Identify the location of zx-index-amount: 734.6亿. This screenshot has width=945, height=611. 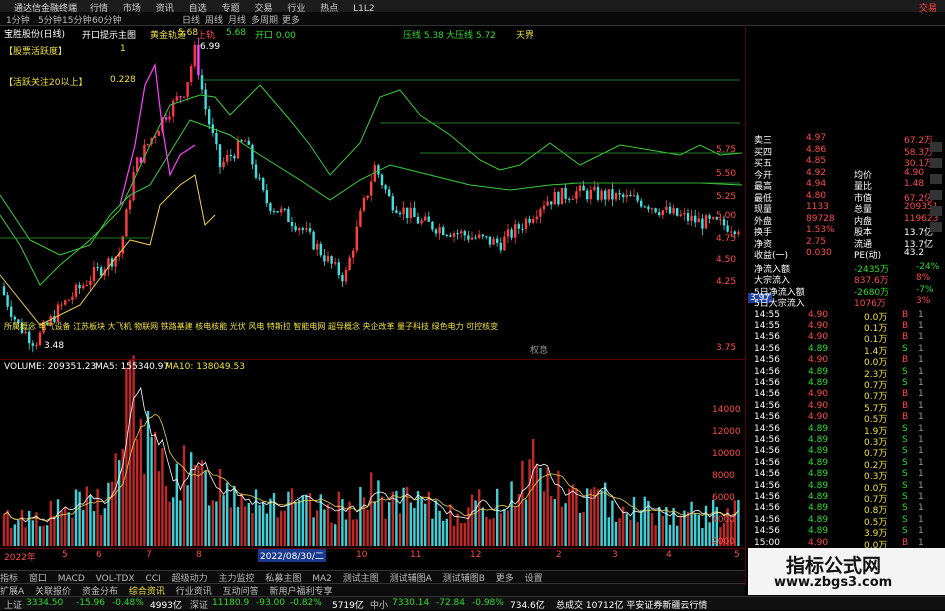
(527, 606).